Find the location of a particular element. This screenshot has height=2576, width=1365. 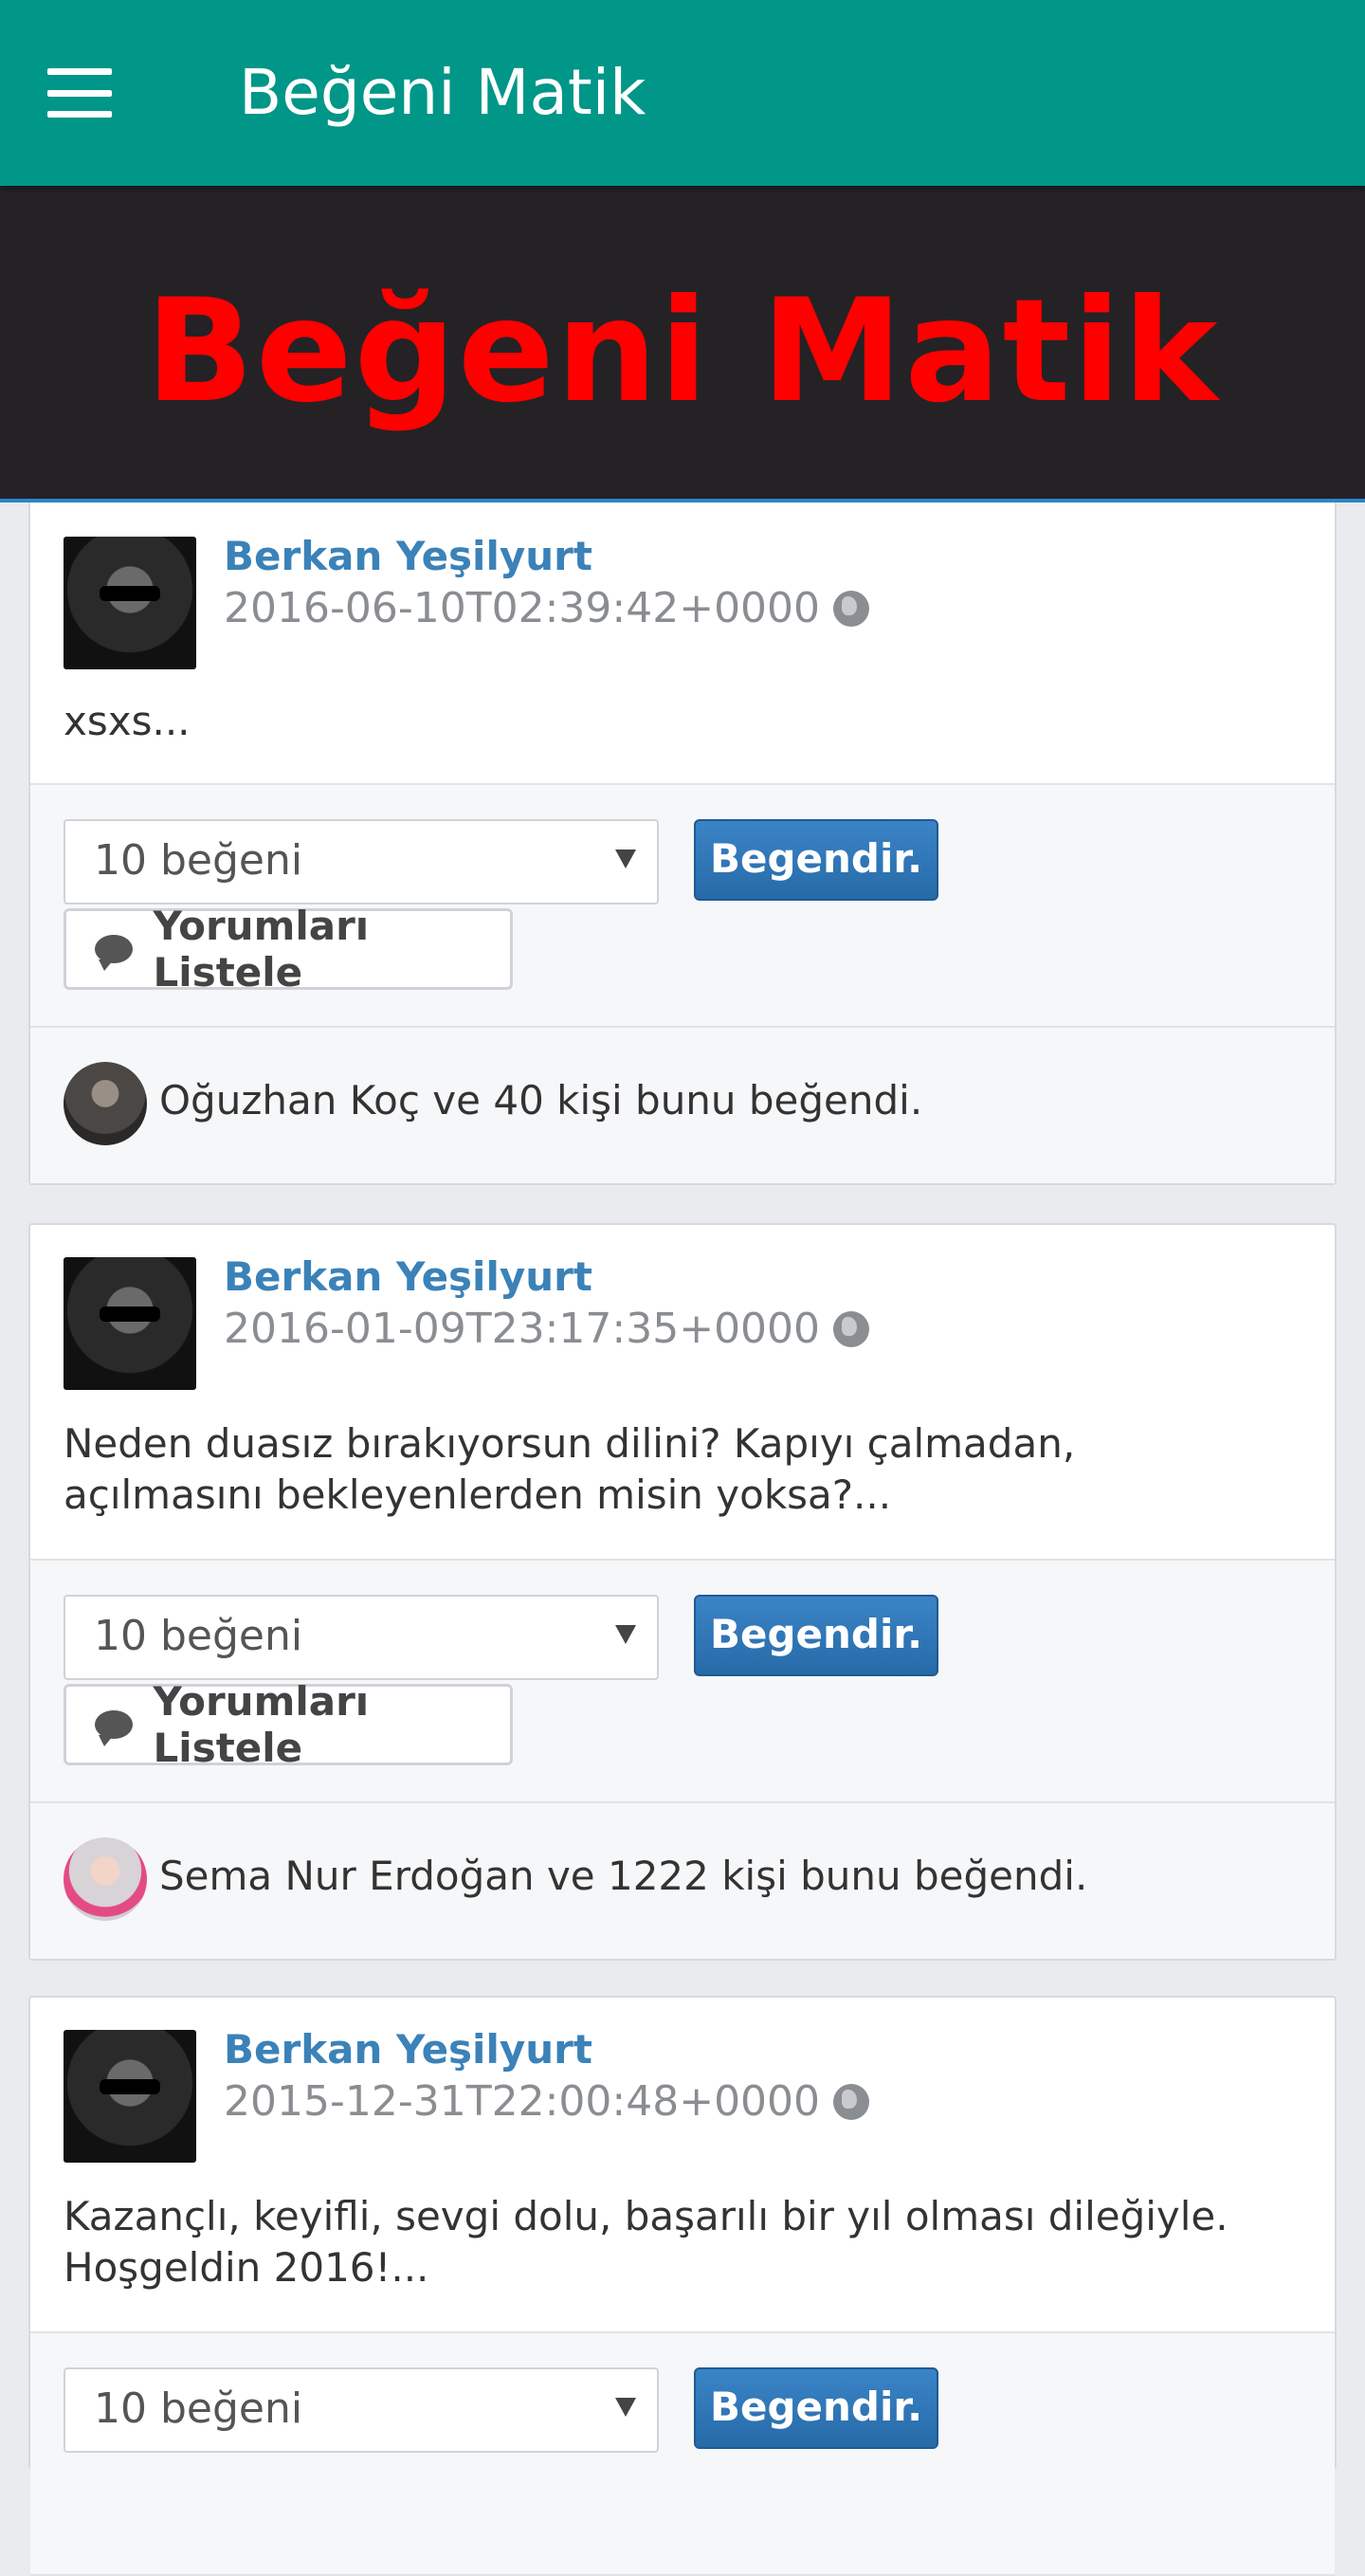

likes-text: Oğuzhan Koç ve 40 kişi bunu beğendi. is located at coordinates (541, 1100).